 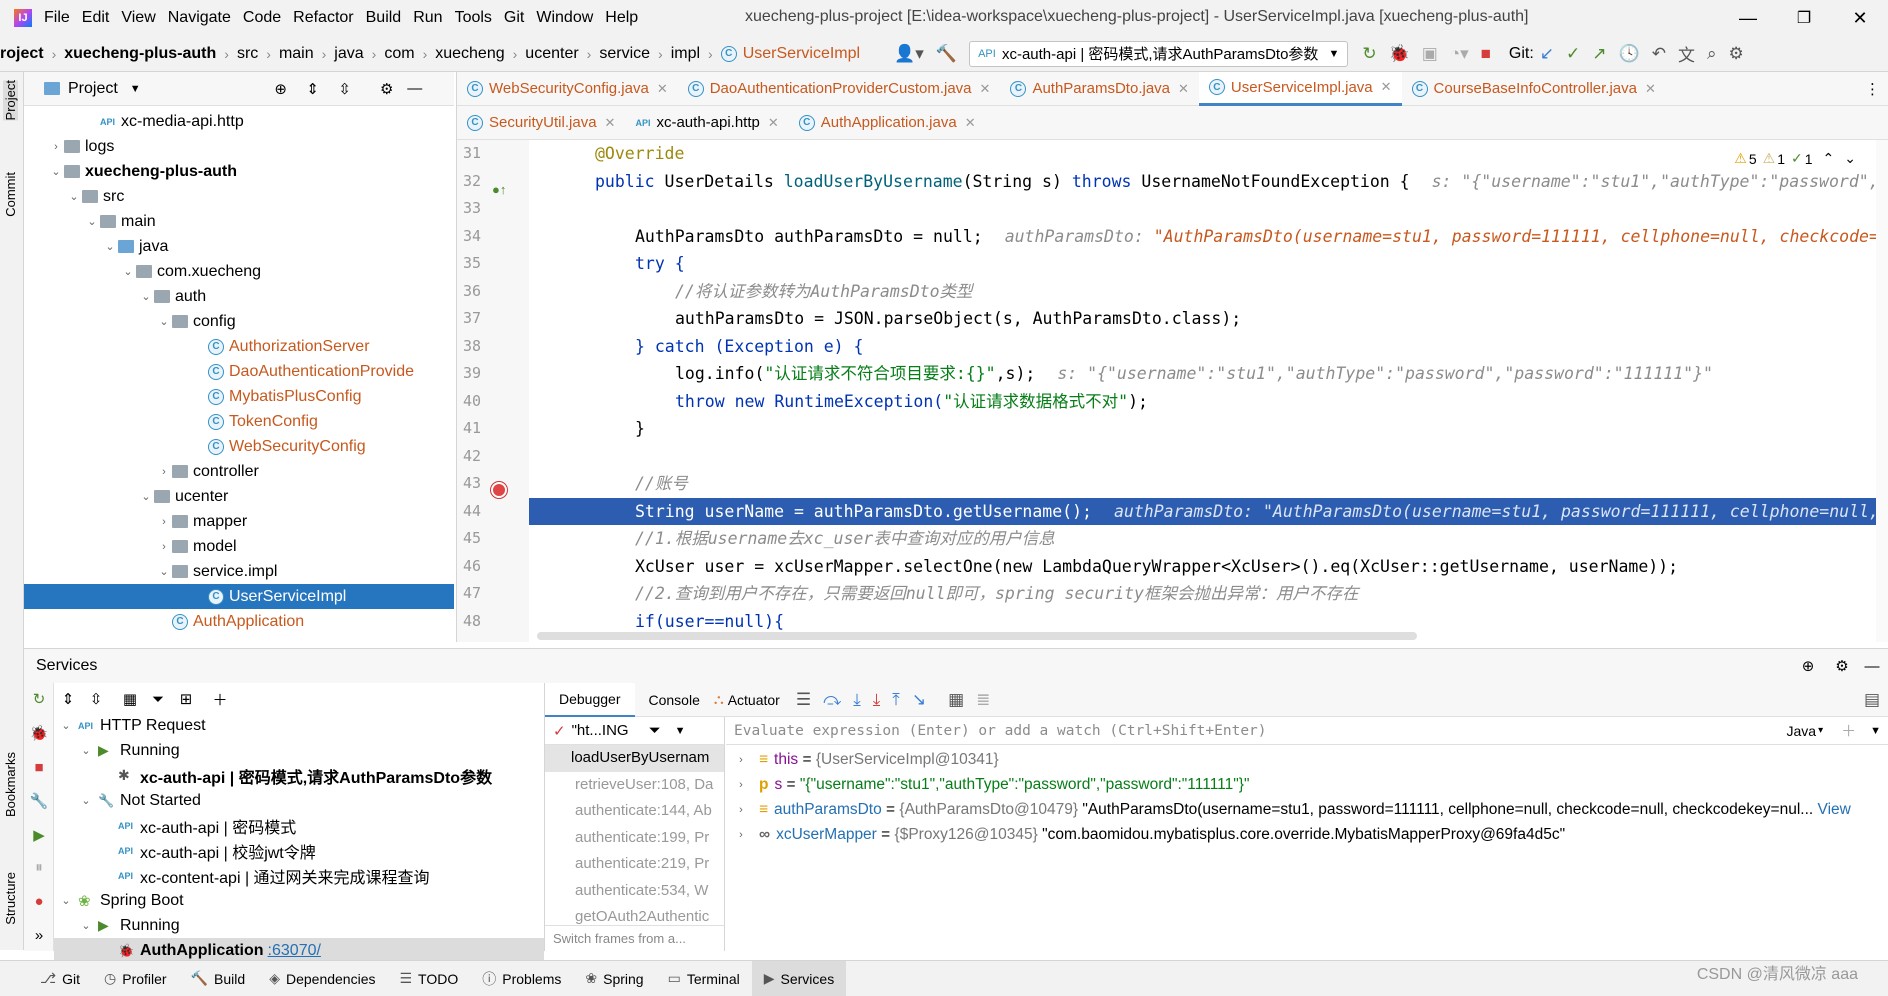 I want to click on maximize-icon: ❐, so click(x=1804, y=18).